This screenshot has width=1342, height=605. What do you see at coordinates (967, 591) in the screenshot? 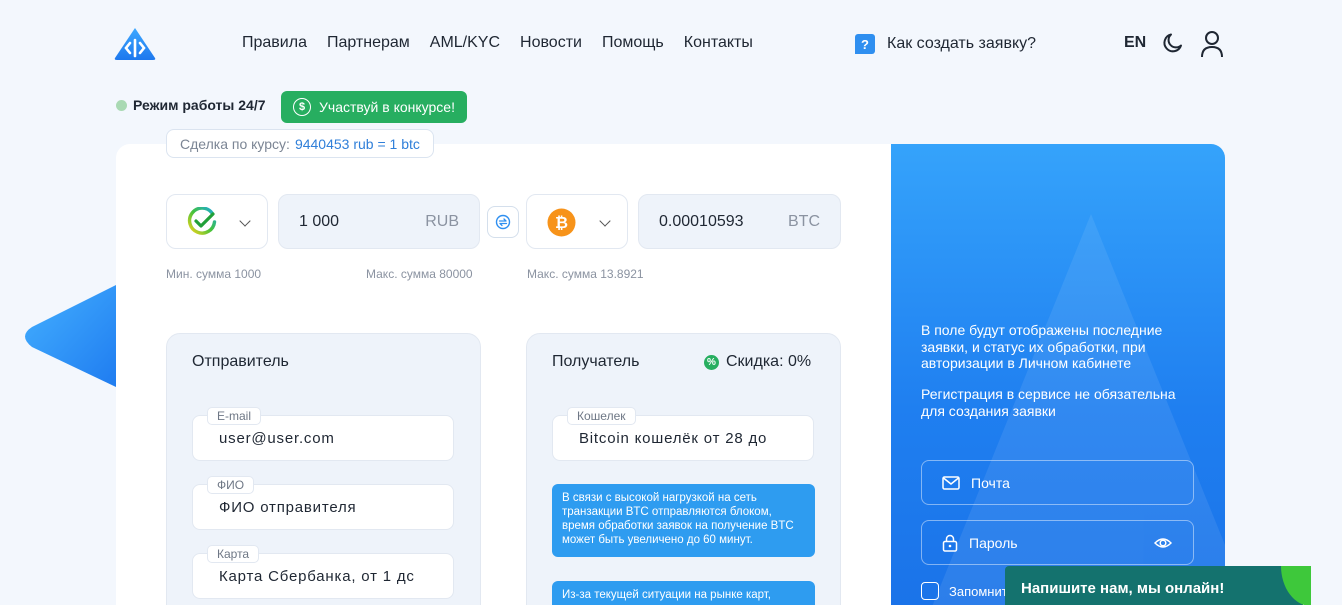
I see `remember-me: Запомнить` at bounding box center [967, 591].